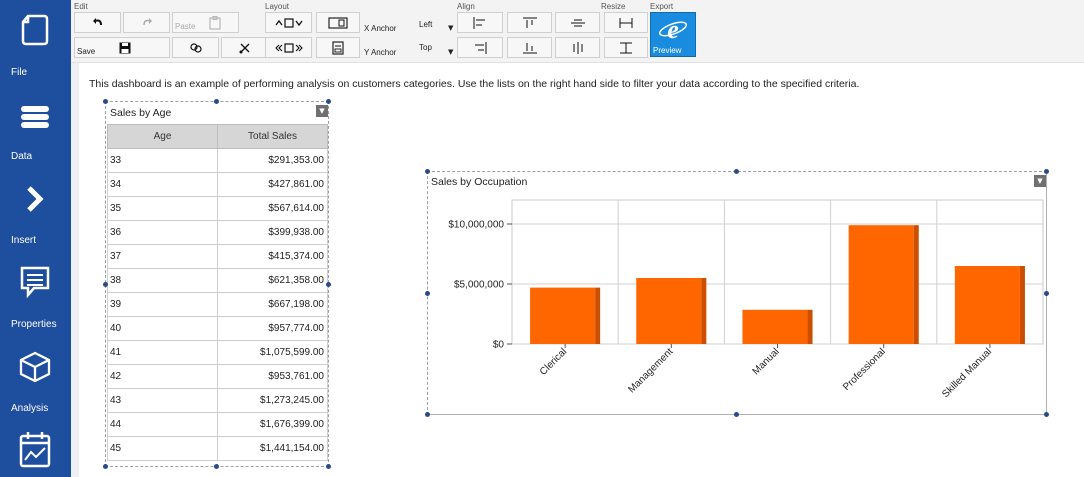 This screenshot has height=477, width=1084. I want to click on distribute-button, so click(288, 47).